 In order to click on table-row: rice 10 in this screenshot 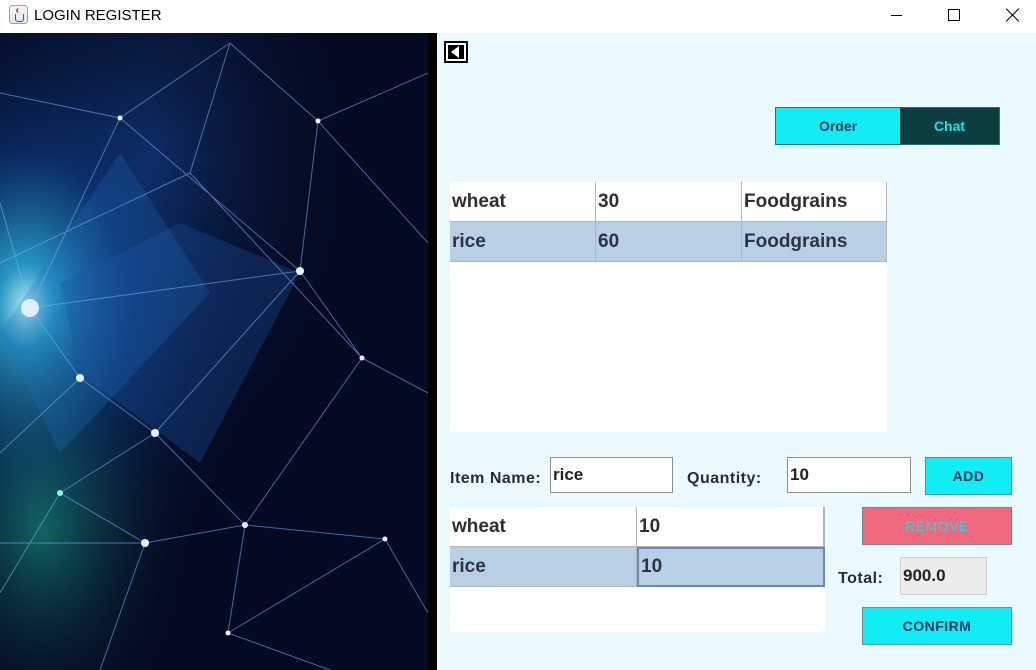, I will do `click(637, 567)`.